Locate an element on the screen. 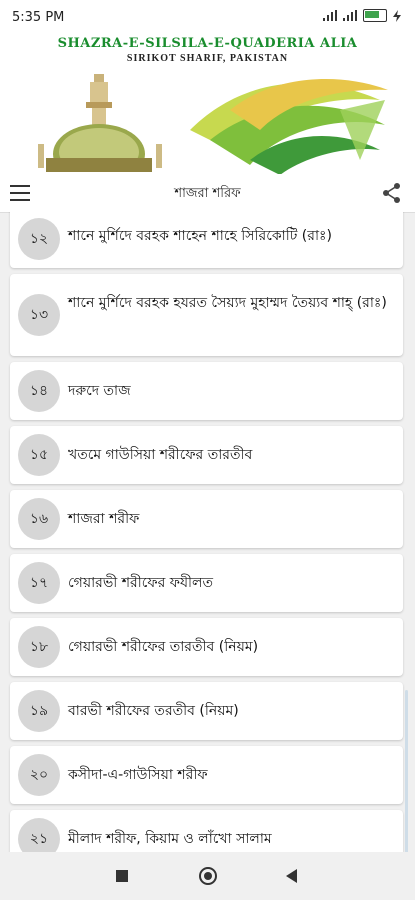 Image resolution: width=415 pixels, height=900 pixels. list-item: ১৮ গেয়ারভী শরীফের তারতীব (নিয়ম) is located at coordinates (206, 647).